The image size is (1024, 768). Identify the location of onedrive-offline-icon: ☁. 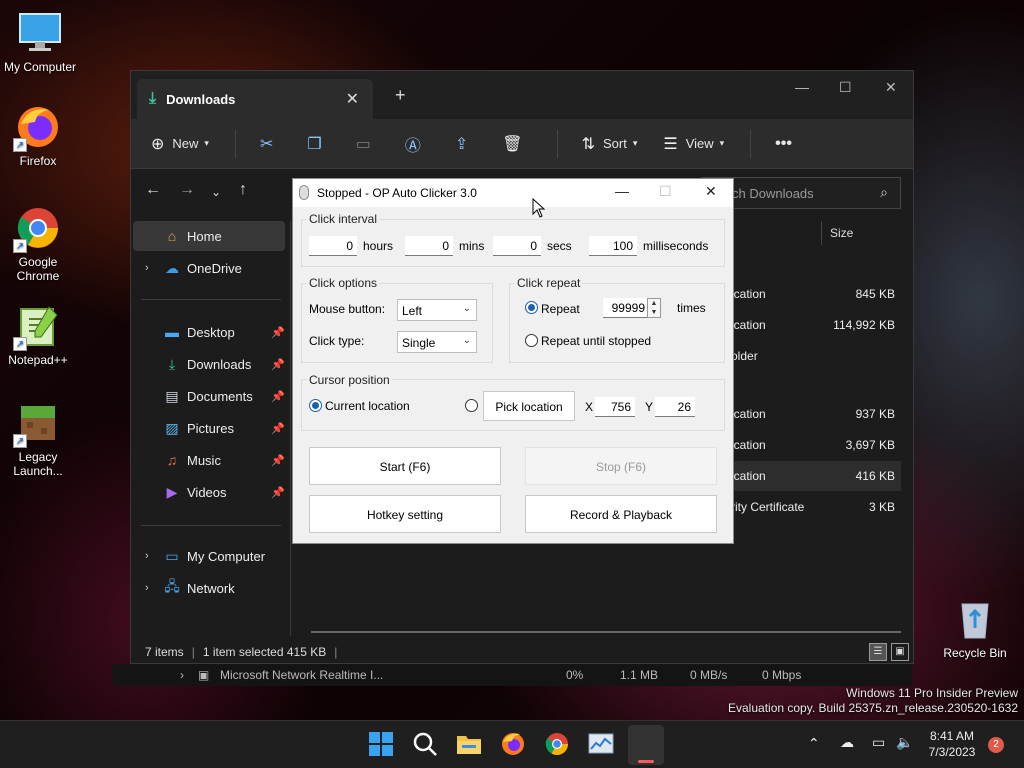
(847, 742).